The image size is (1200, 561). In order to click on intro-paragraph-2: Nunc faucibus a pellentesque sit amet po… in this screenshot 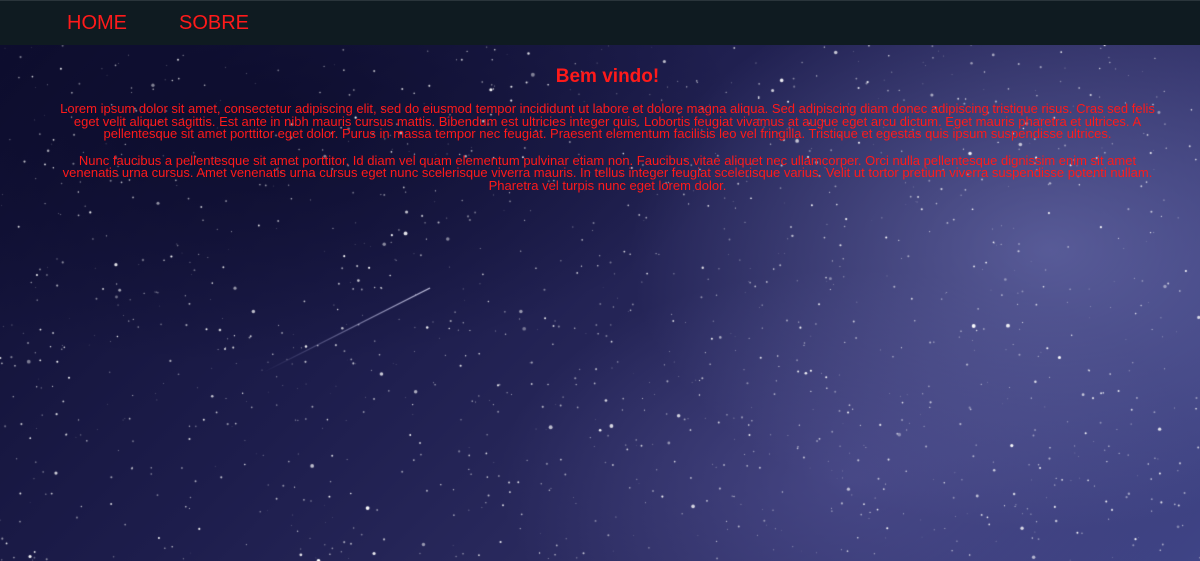, I will do `click(607, 172)`.